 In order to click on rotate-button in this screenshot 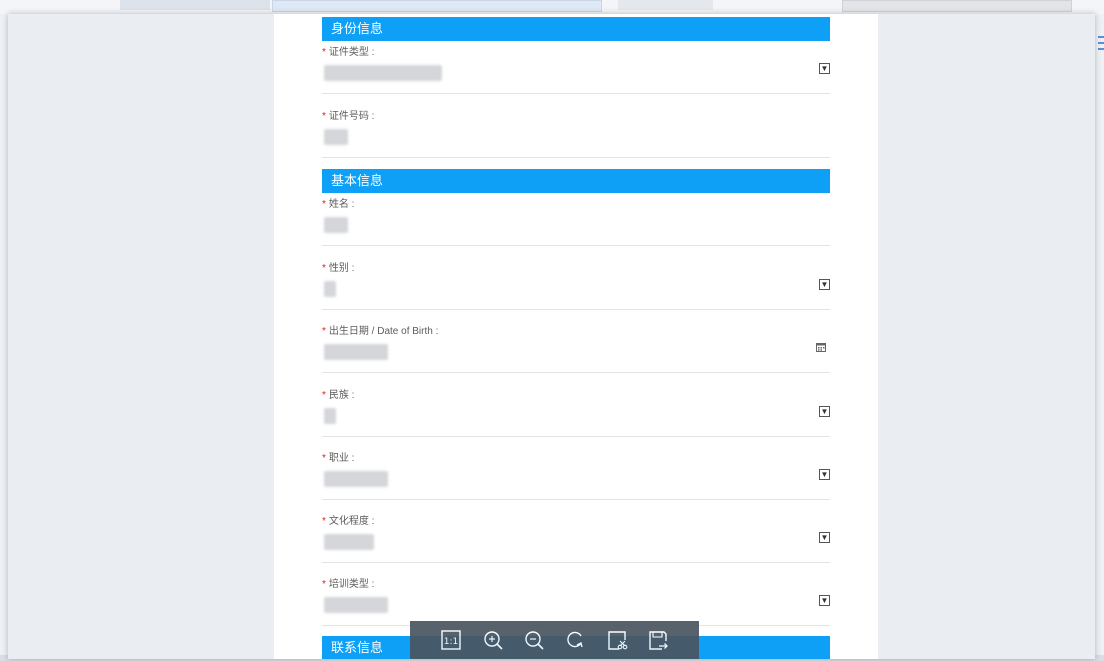, I will do `click(575, 640)`.